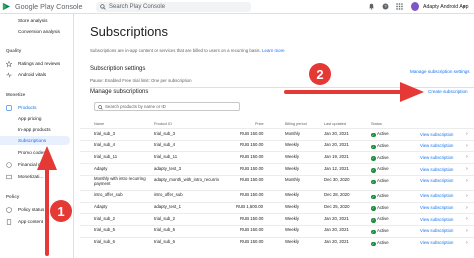 The width and height of the screenshot is (474, 258). I want to click on cell-last-updated: Jan 12, 2021, so click(336, 168).